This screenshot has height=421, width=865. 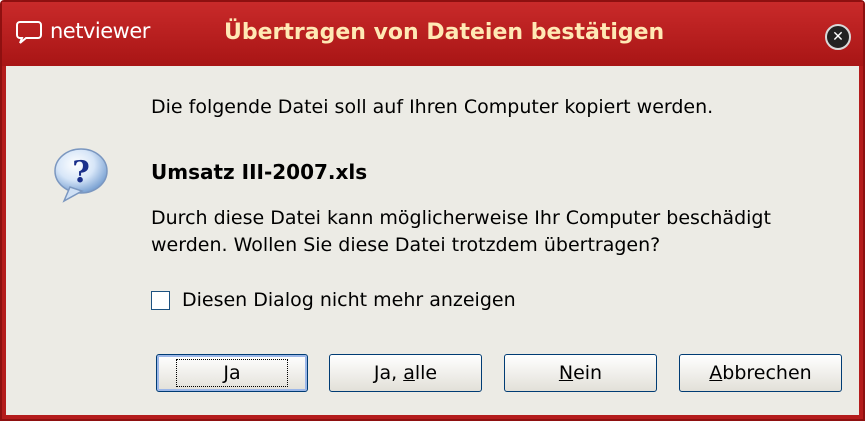 I want to click on close-button: ✕, so click(x=838, y=37).